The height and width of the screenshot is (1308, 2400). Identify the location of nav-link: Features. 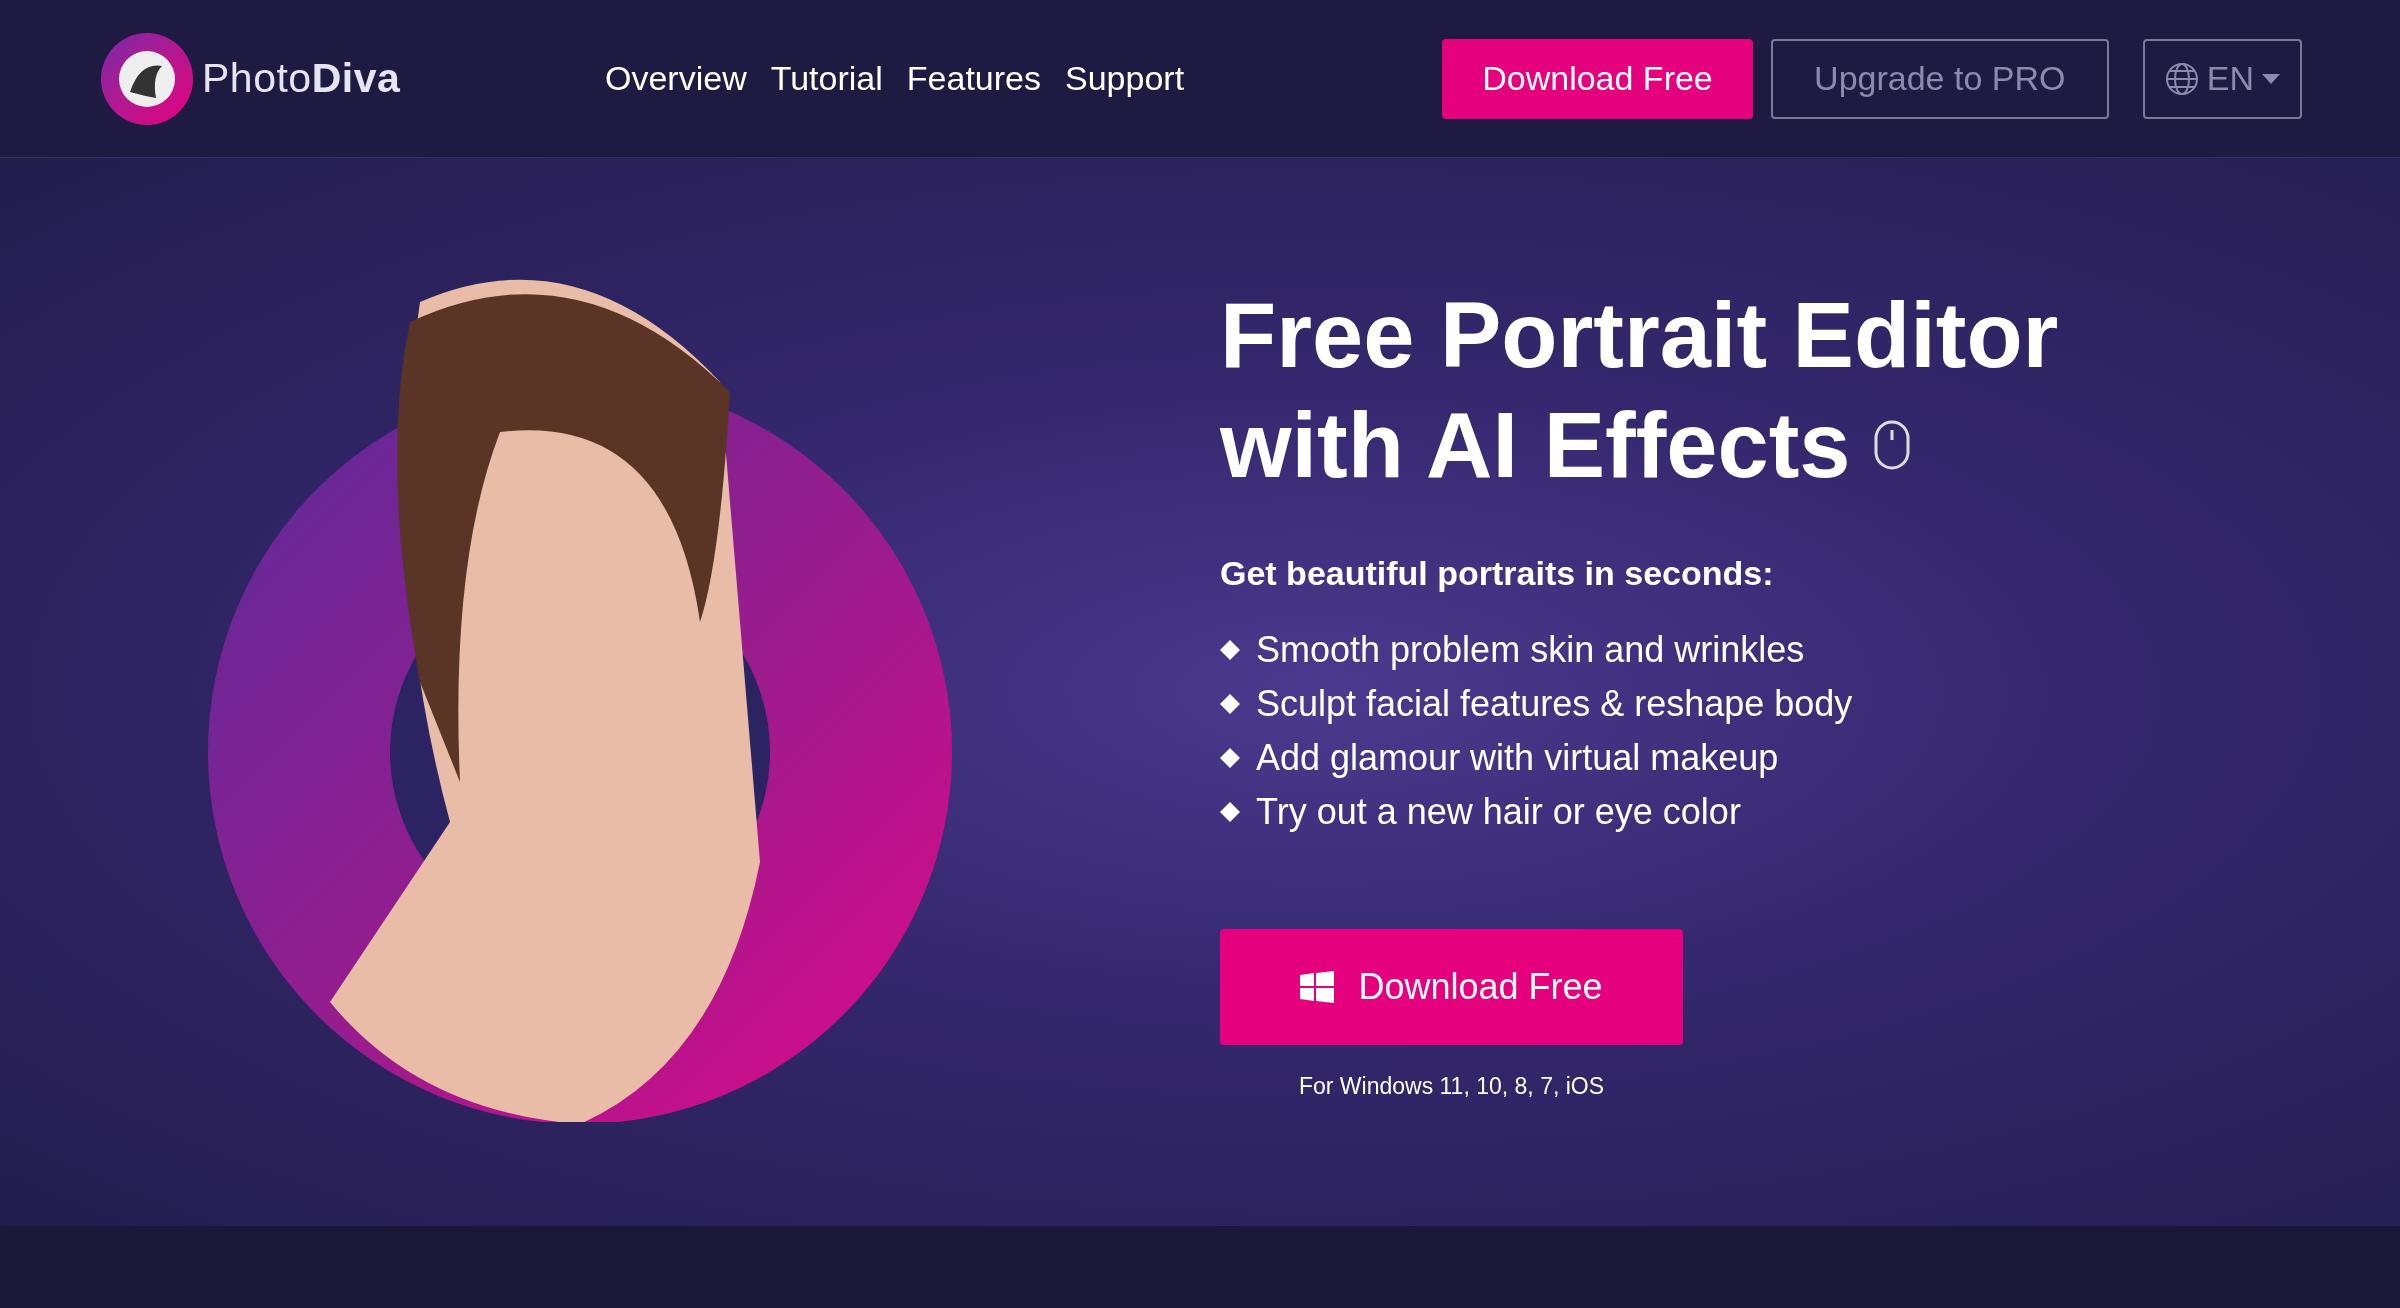
(973, 78).